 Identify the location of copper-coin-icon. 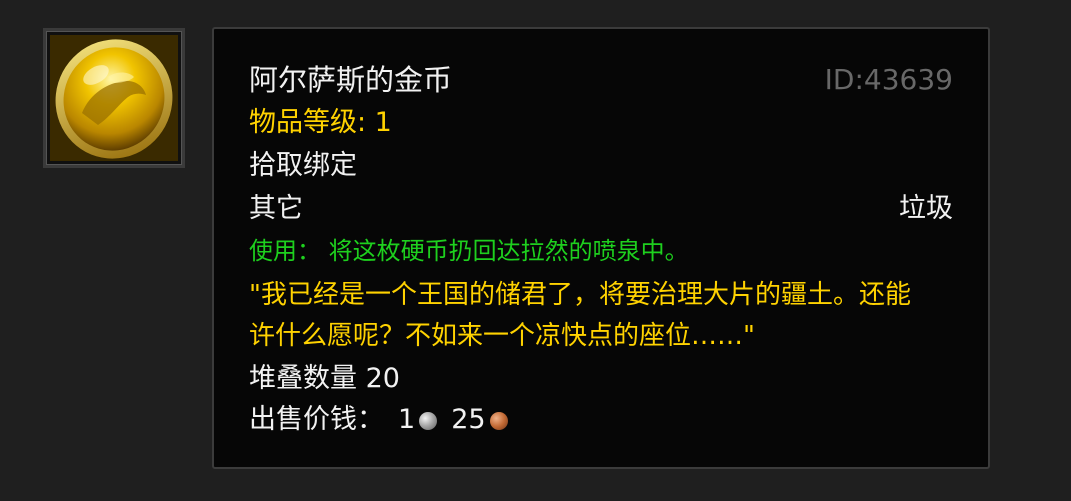
(498, 421).